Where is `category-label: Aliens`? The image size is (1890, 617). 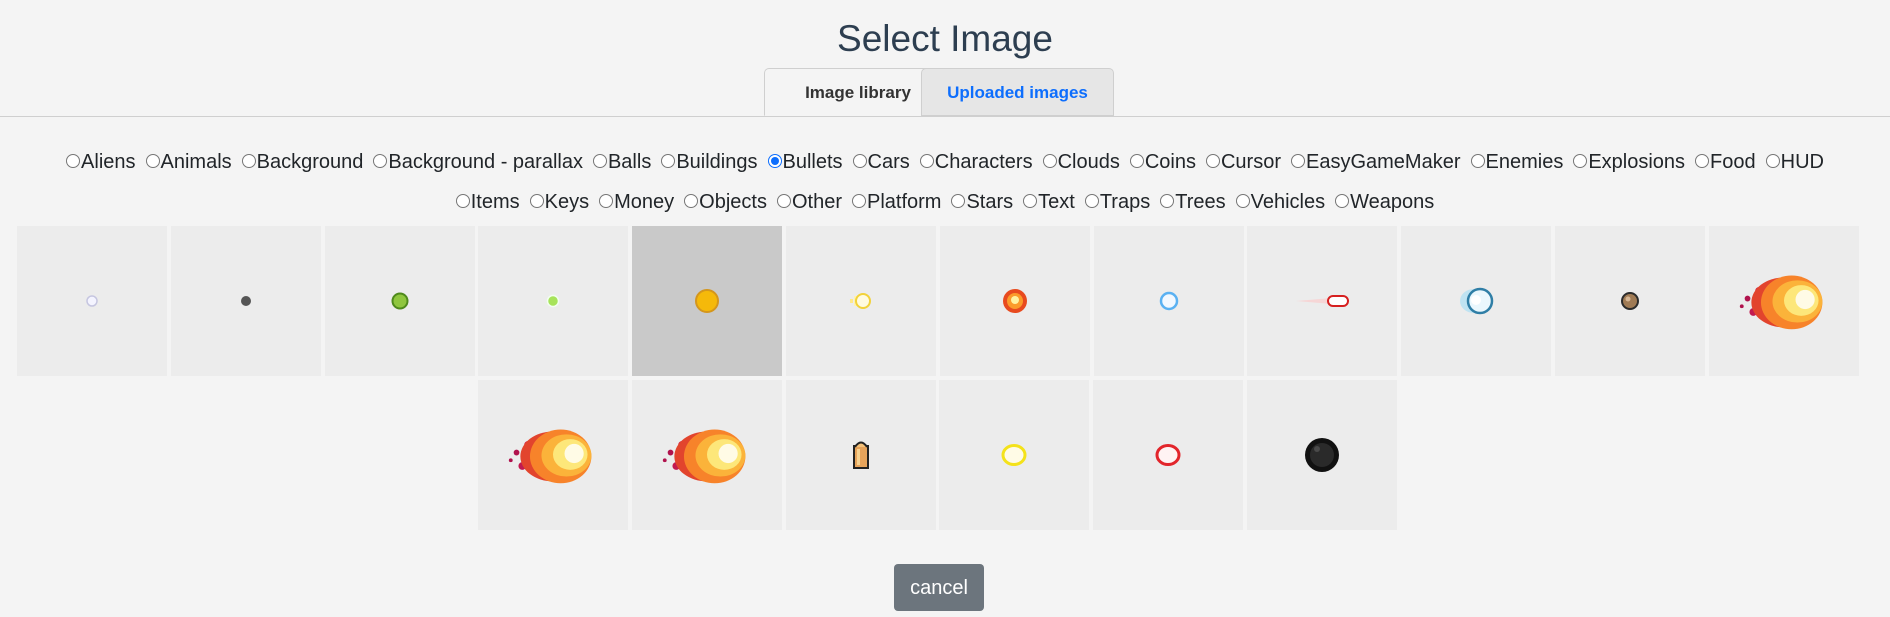
category-label: Aliens is located at coordinates (108, 162).